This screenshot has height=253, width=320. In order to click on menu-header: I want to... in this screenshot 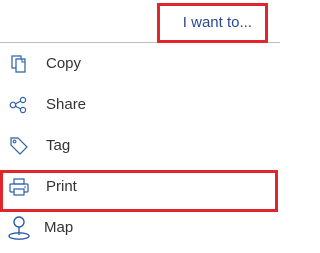, I will do `click(140, 21)`.